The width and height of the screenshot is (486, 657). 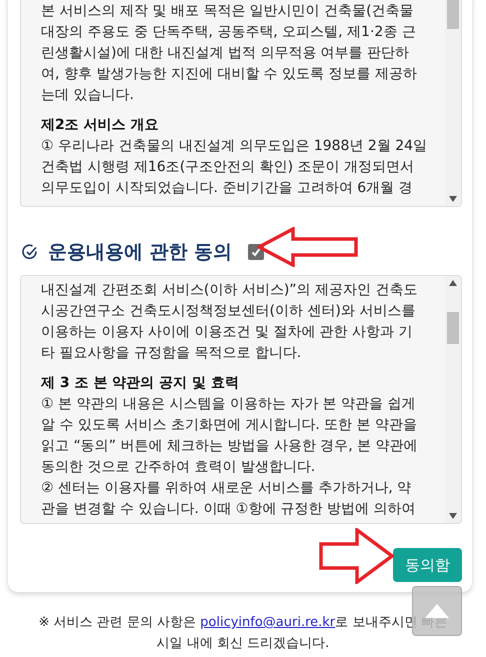 I want to click on terms-line: 내진설계 간편조회 서비스(이하 서비스)”의 제공자인 건축도, so click(x=229, y=290).